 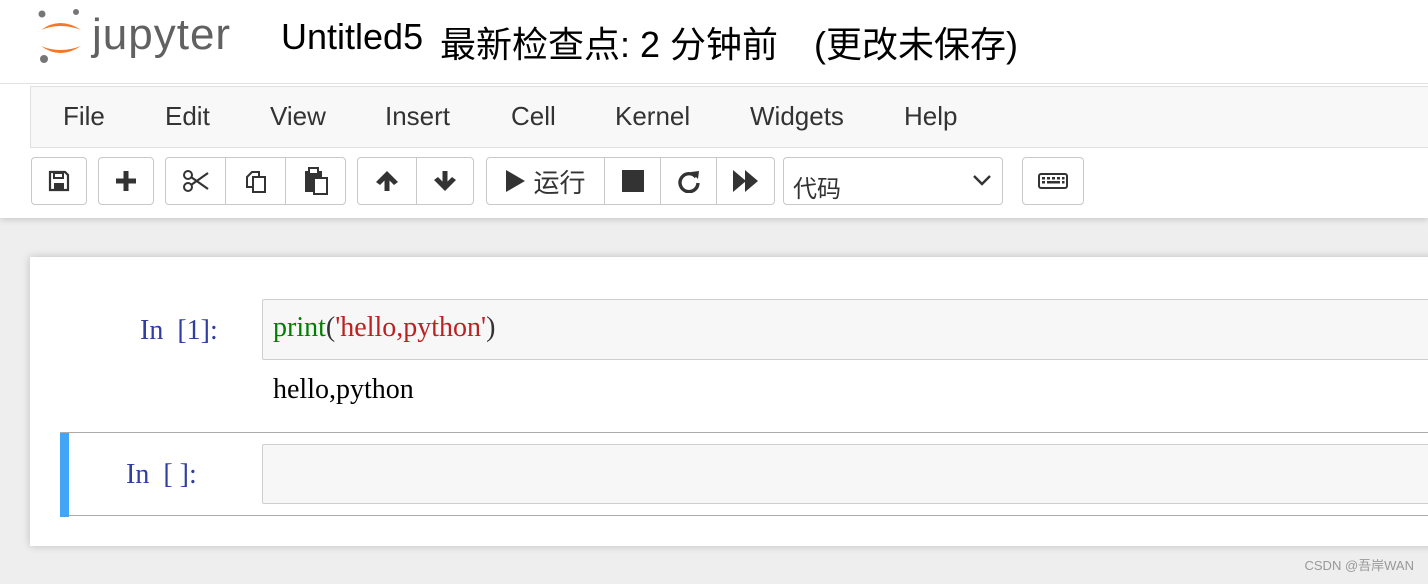 What do you see at coordinates (162, 34) in the screenshot?
I see `logo-text: jupyter` at bounding box center [162, 34].